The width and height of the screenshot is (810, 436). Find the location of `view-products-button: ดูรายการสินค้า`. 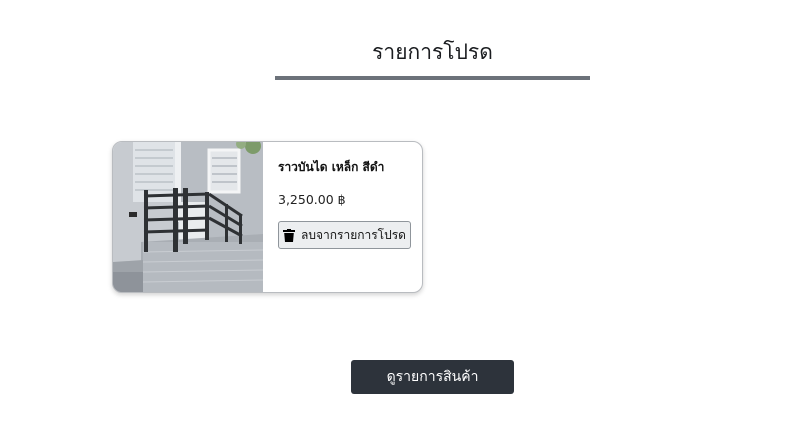

view-products-button: ดูรายการสินค้า is located at coordinates (432, 377).